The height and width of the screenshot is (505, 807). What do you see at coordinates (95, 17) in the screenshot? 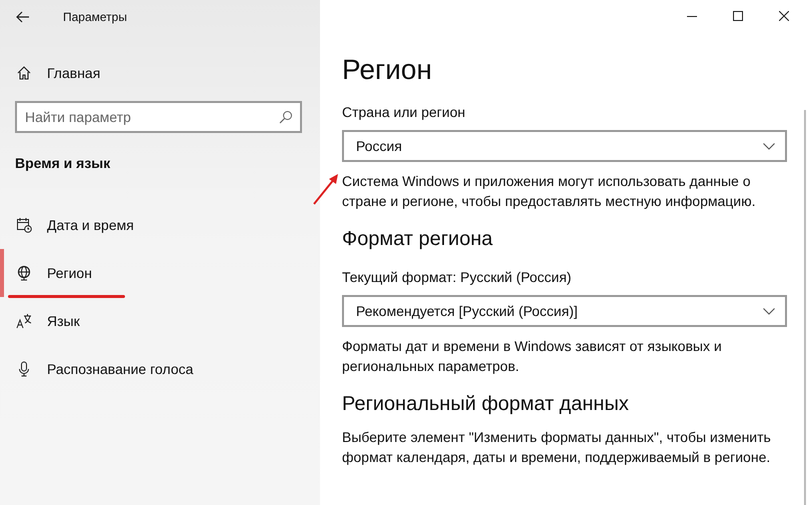
I see `window-title: Параметры` at bounding box center [95, 17].